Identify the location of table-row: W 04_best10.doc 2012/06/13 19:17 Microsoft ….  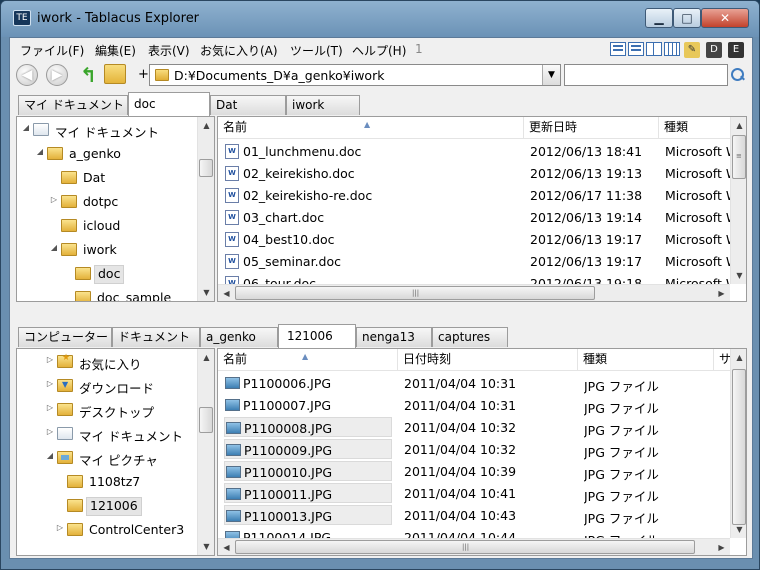
(474, 239).